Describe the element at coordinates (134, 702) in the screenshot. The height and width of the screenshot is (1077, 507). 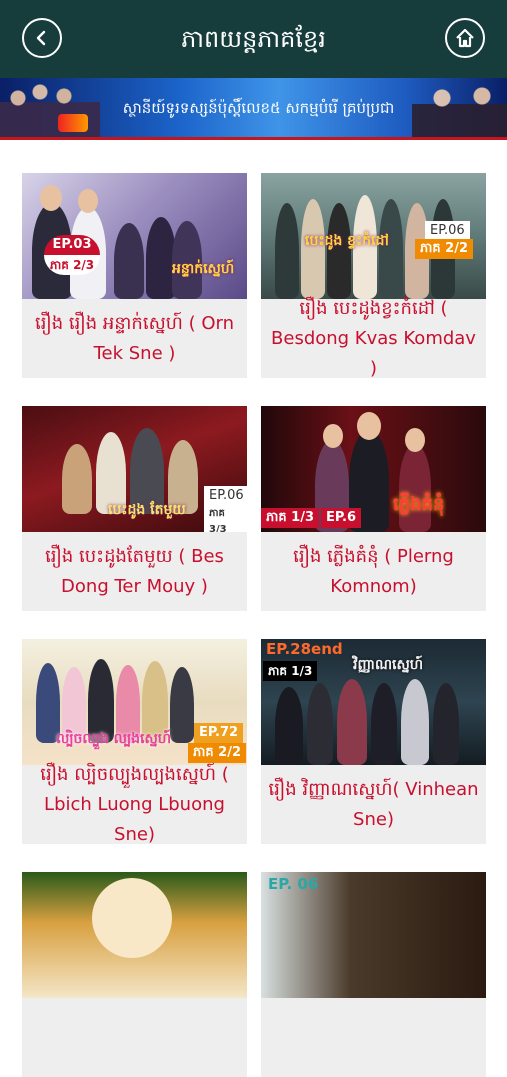
I see `series-thumbnail: ល្បិចល្បួង ល្បងស្នេហ៍ EP.72 ភាគ 2/2` at that location.